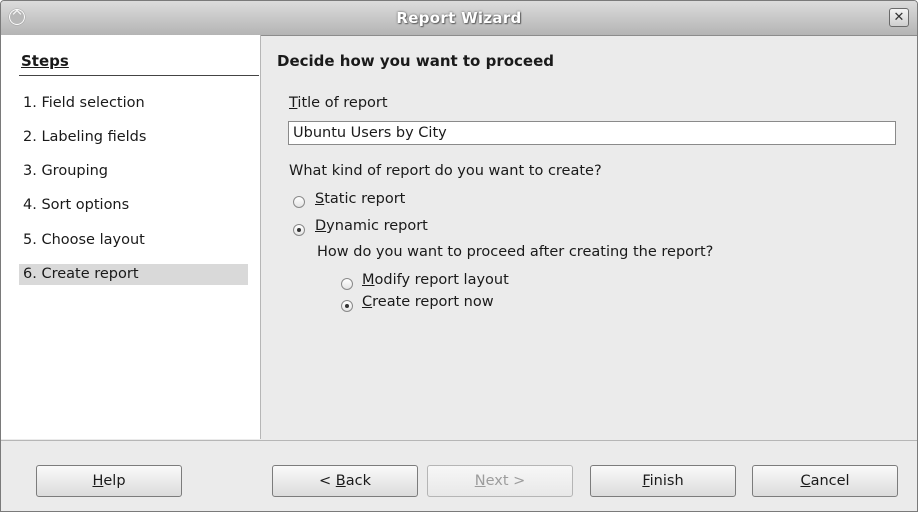 Image resolution: width=918 pixels, height=512 pixels. Describe the element at coordinates (347, 306) in the screenshot. I see `create-now-radio` at that location.